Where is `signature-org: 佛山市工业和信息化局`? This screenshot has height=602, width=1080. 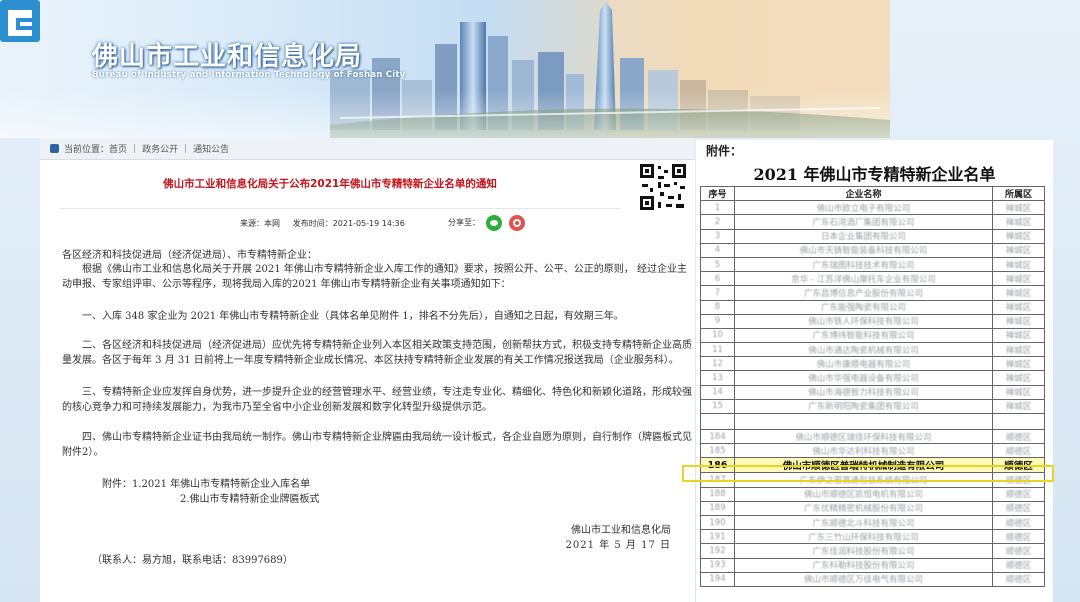 signature-org: 佛山市工业和信息化局 is located at coordinates (621, 530).